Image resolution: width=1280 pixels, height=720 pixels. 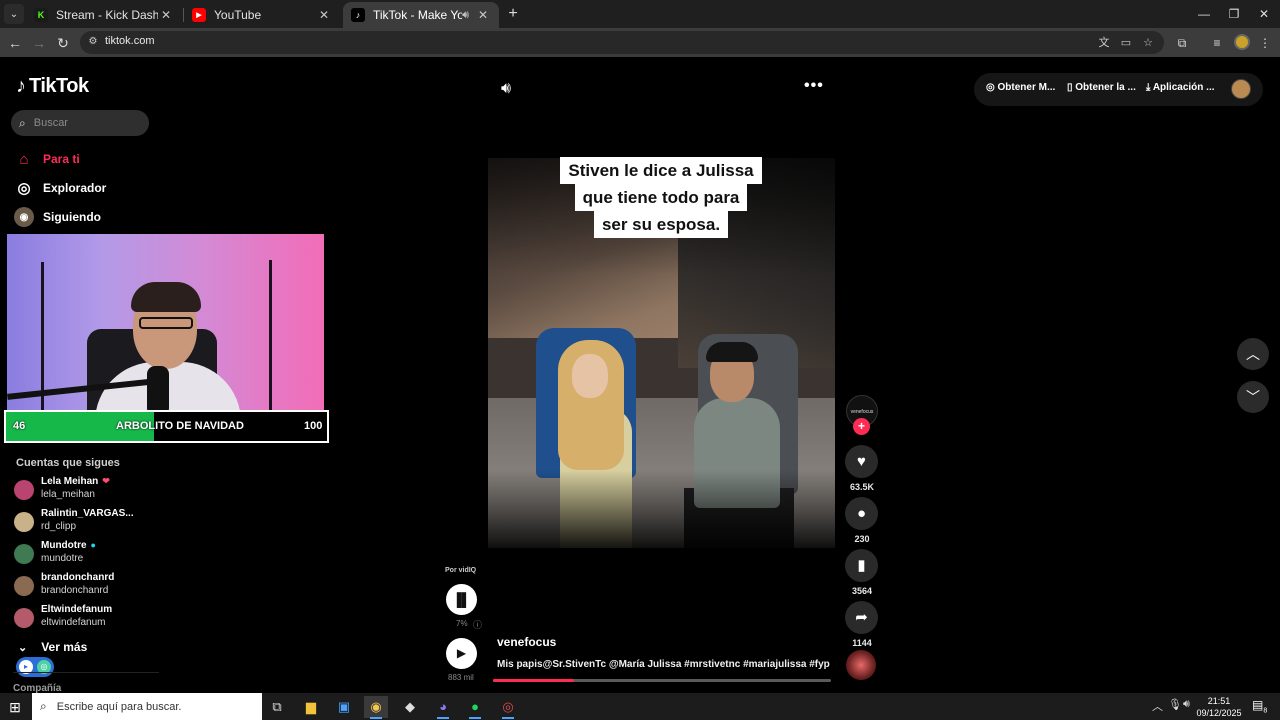 What do you see at coordinates (1217, 43) in the screenshot?
I see `reading-list-icon: ≡` at bounding box center [1217, 43].